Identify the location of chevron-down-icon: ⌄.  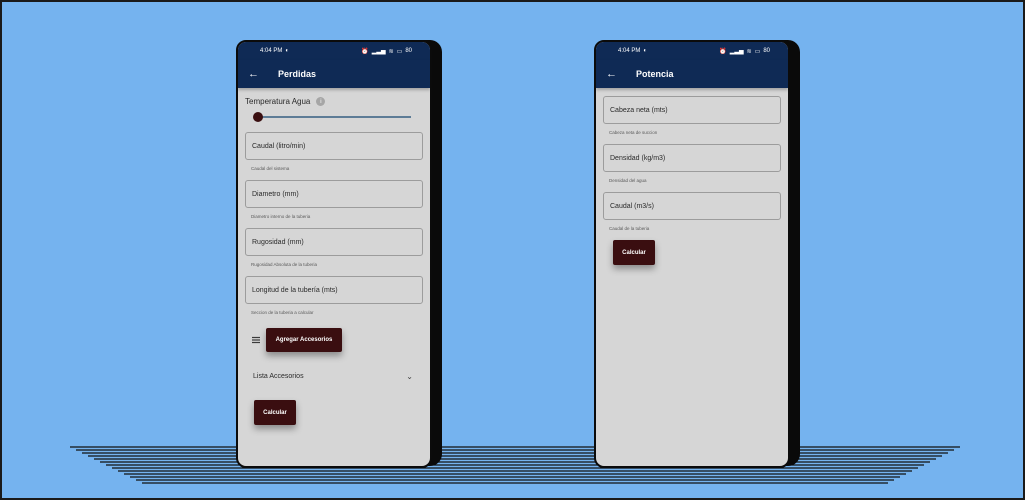
(409, 376).